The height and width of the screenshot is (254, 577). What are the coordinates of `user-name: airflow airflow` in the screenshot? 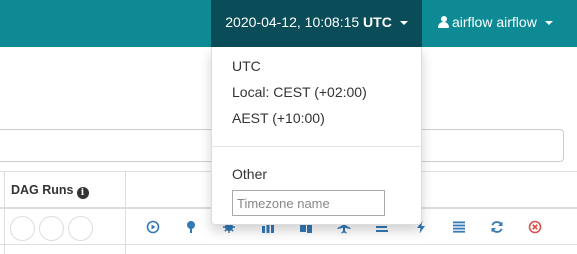 It's located at (494, 22).